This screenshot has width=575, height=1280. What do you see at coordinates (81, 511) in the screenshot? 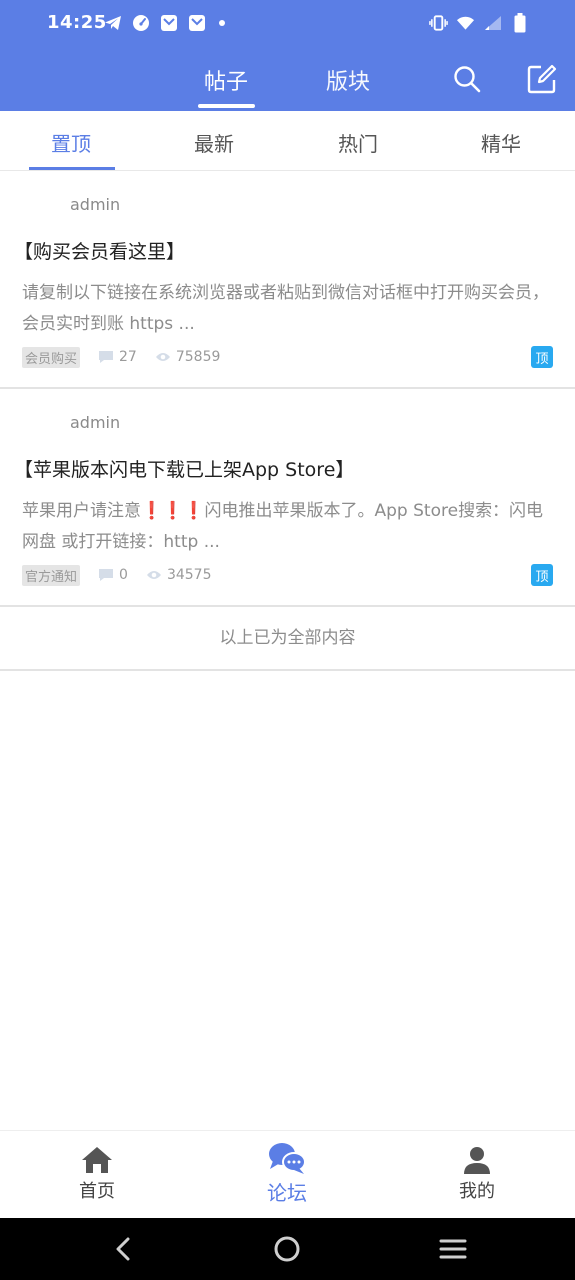
I see `post-excerpt-part: 苹果用户请注意` at bounding box center [81, 511].